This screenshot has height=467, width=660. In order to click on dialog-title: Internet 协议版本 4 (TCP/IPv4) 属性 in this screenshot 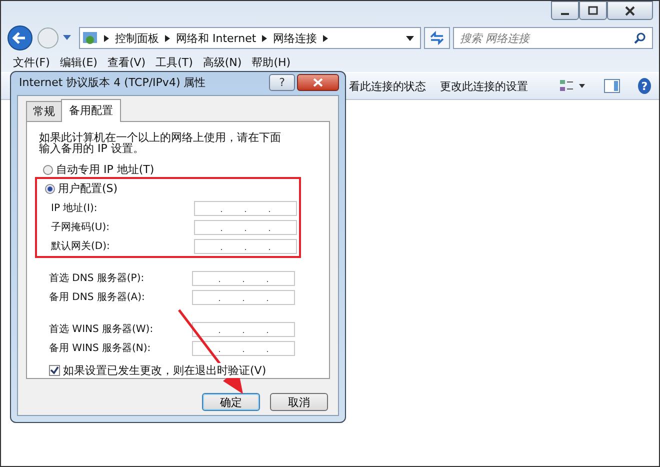, I will do `click(112, 82)`.